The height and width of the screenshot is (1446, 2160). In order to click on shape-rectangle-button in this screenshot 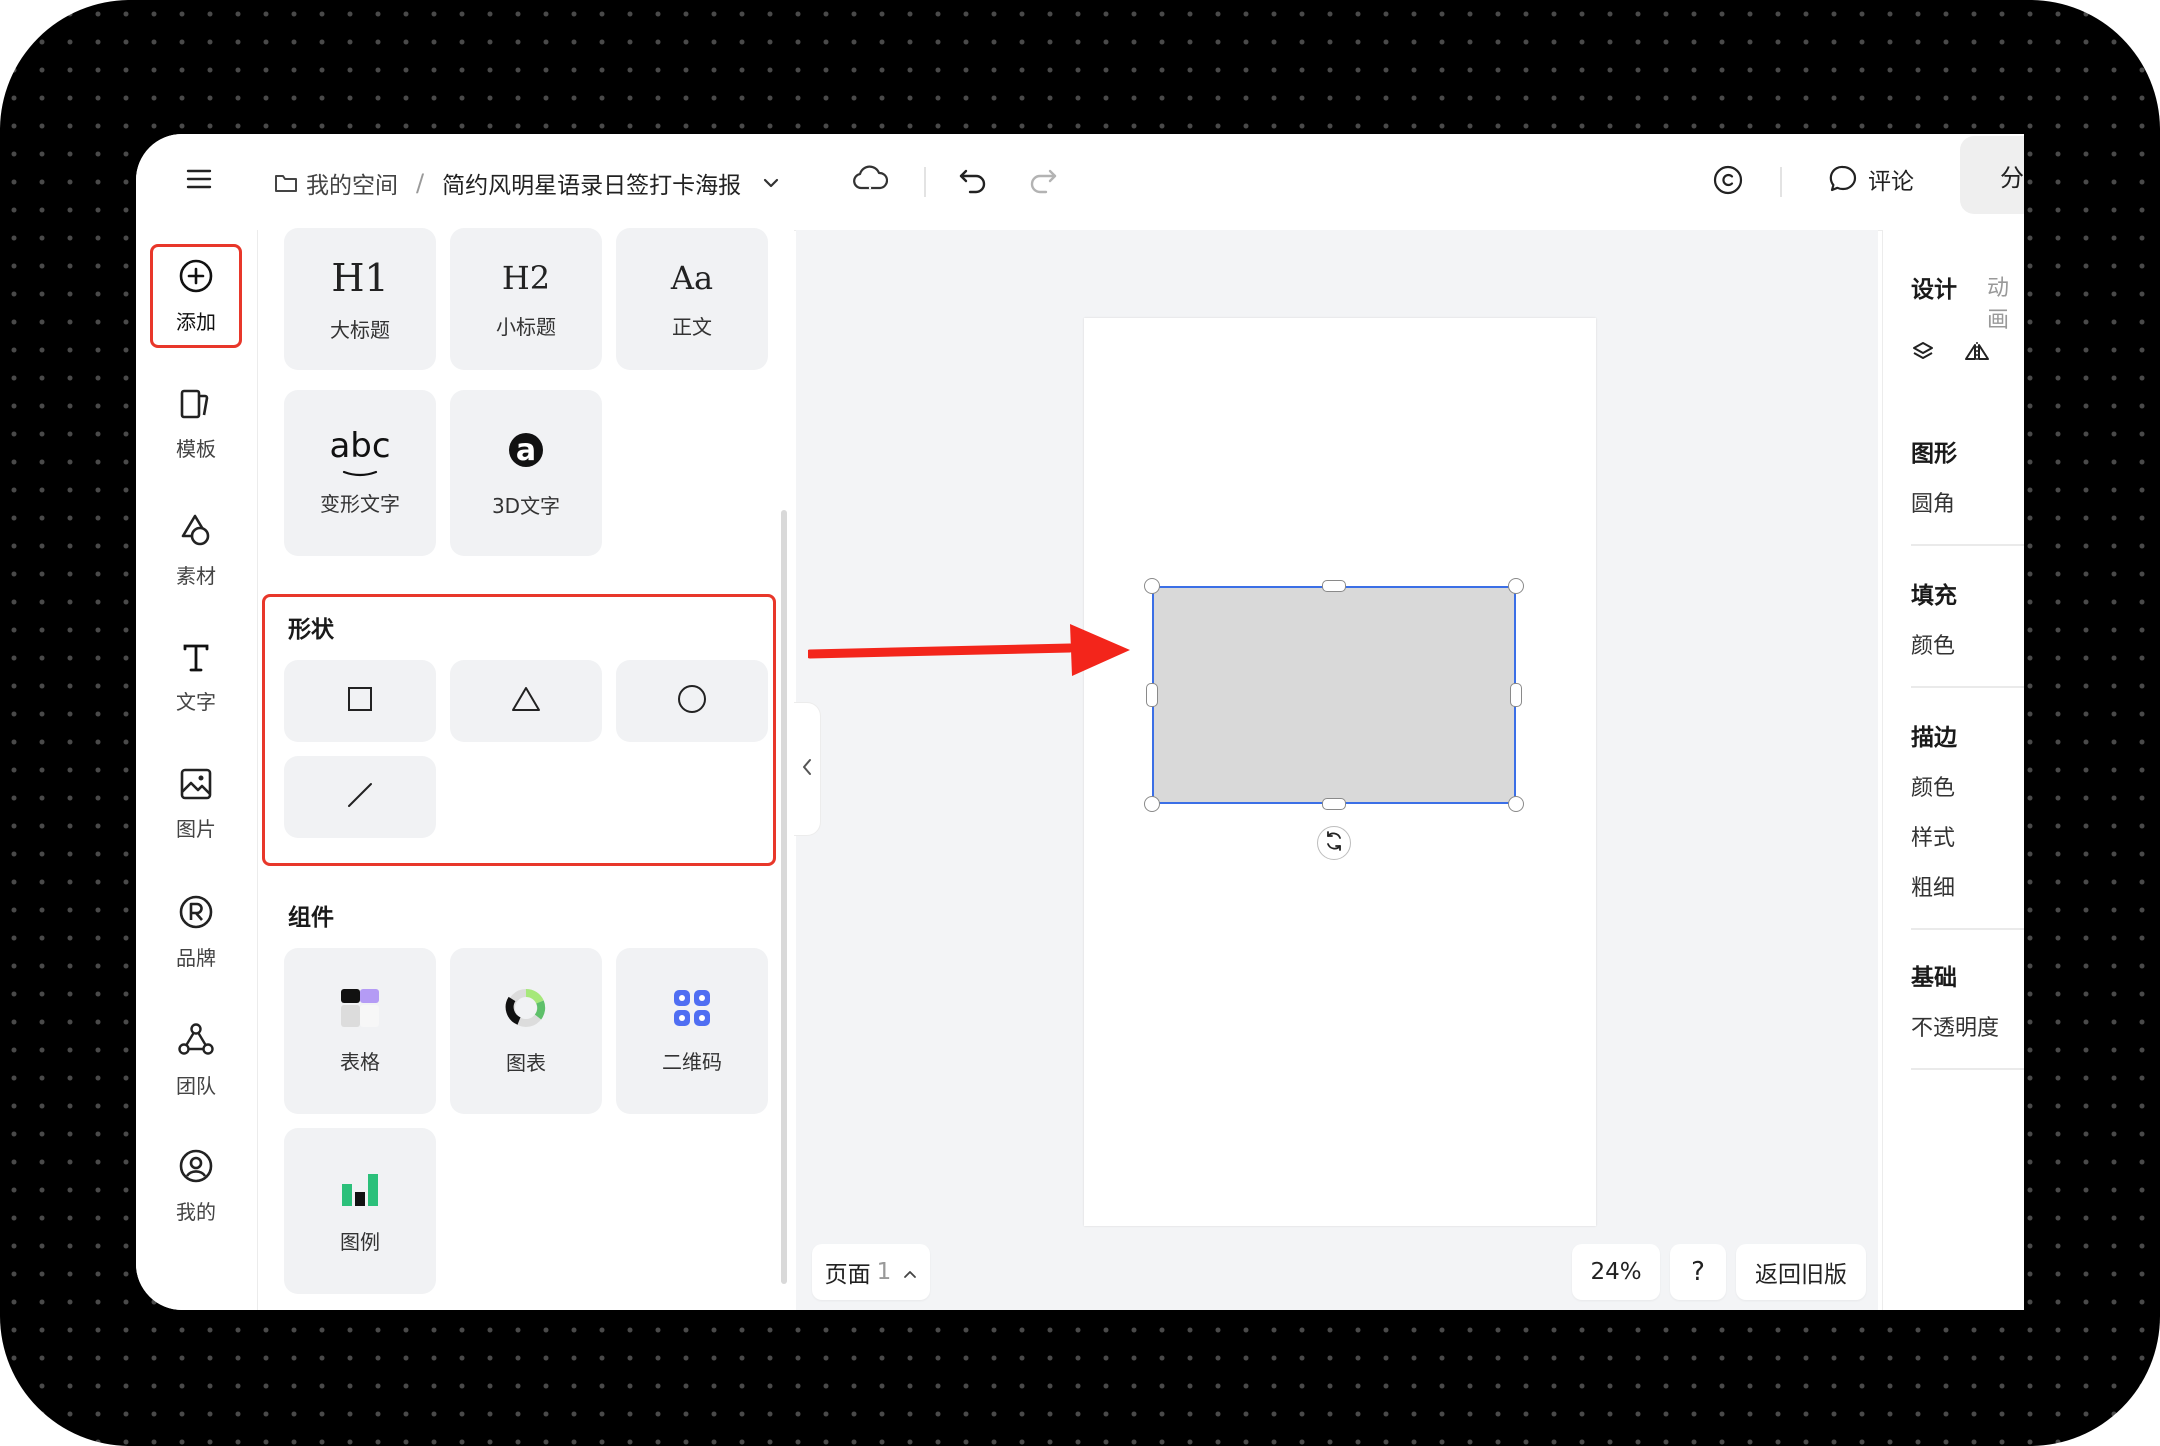, I will do `click(360, 701)`.